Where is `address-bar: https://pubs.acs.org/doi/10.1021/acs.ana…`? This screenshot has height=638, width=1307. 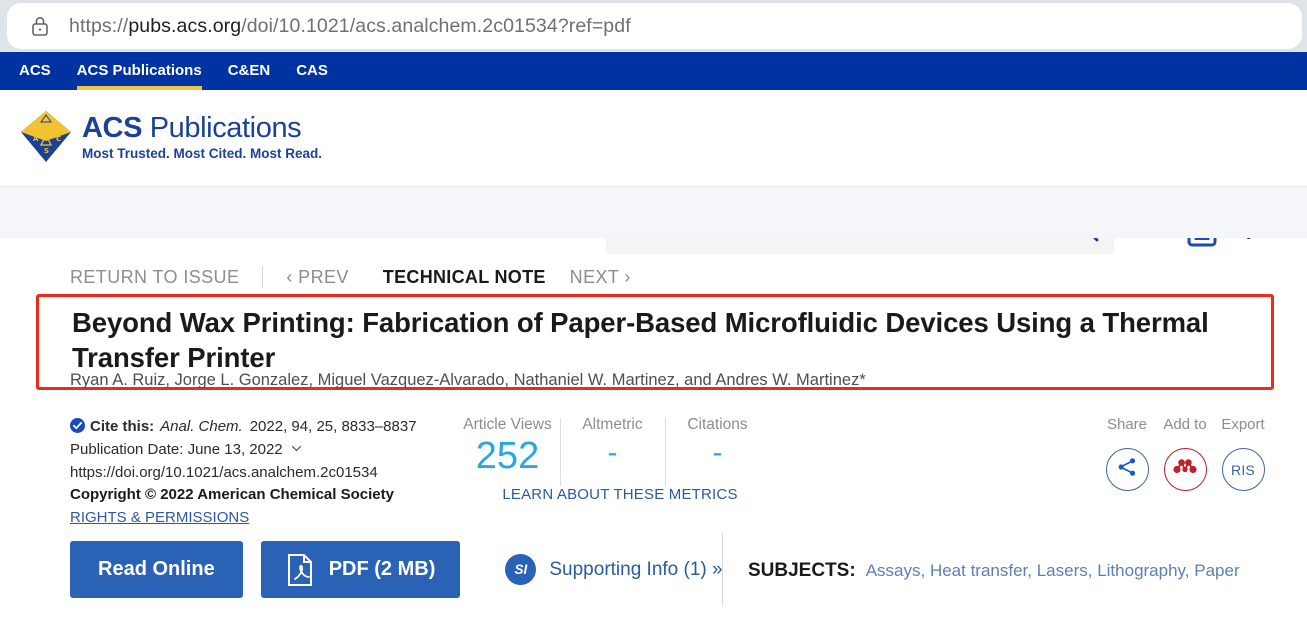
address-bar: https://pubs.acs.org/doi/10.1021/acs.ana… is located at coordinates (654, 26).